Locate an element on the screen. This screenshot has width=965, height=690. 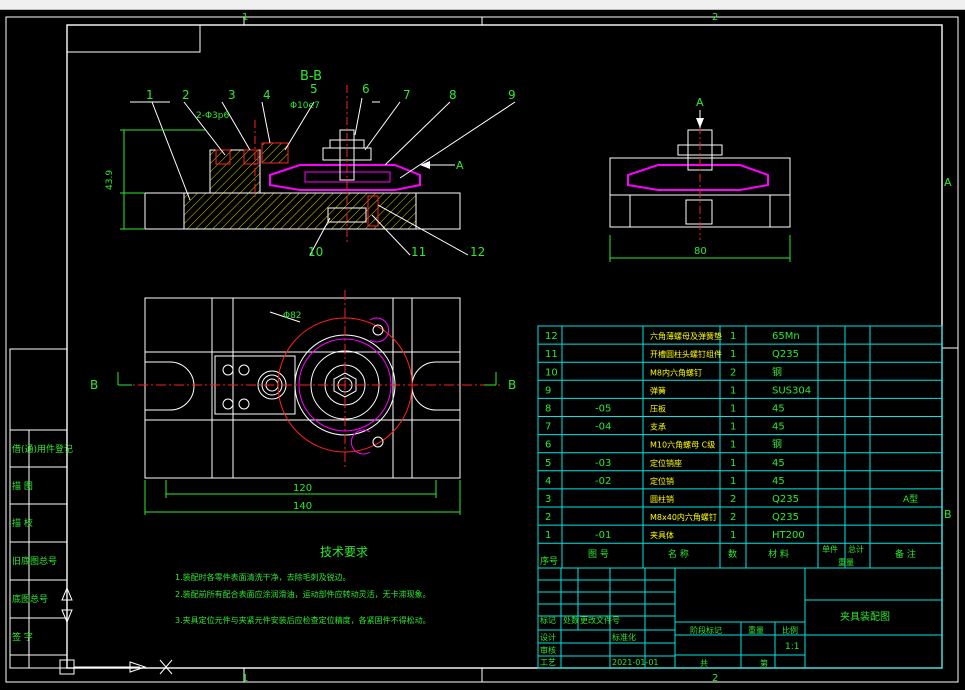
balloon-11: 11 is located at coordinates (418, 252).